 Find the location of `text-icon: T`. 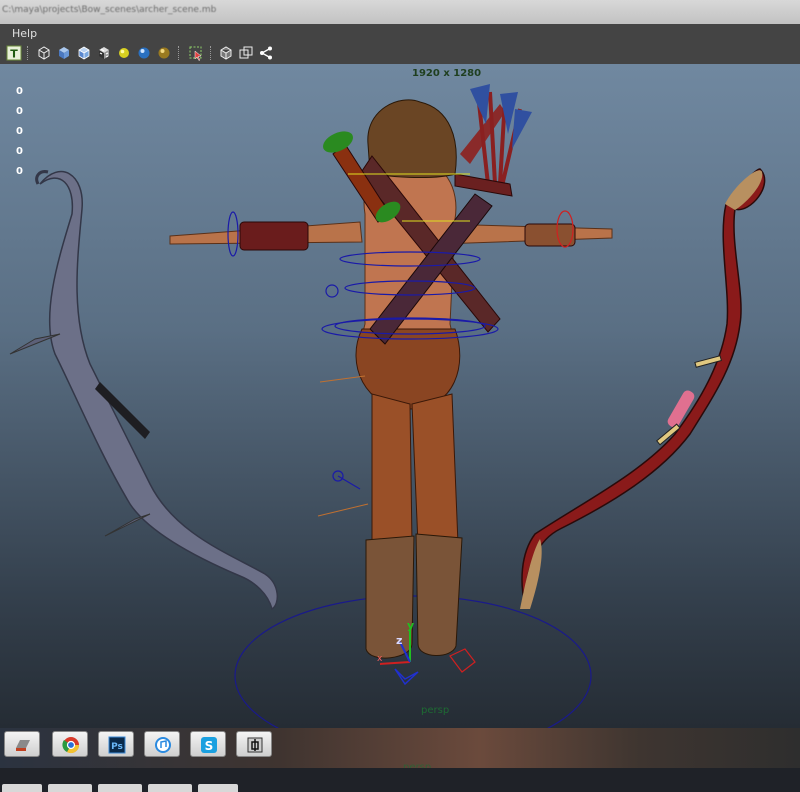

text-icon: T is located at coordinates (14, 53).